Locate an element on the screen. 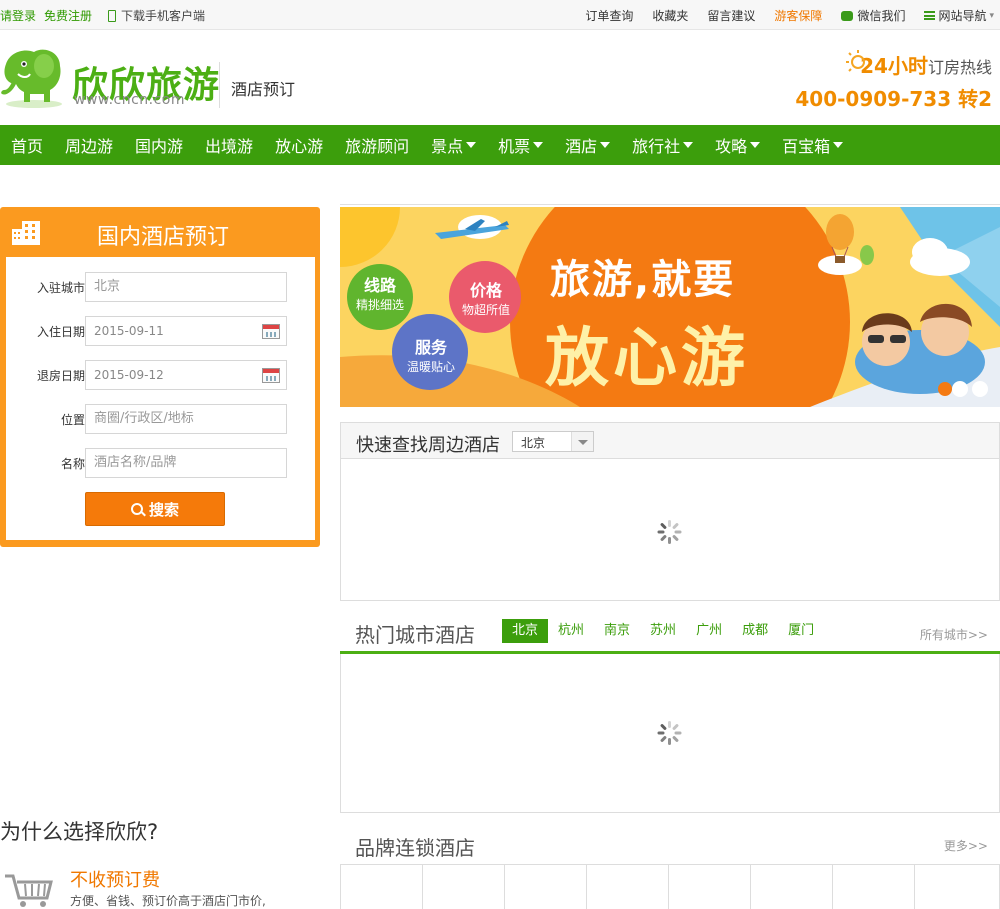  bubble-route: 线路 精挑细选 is located at coordinates (380, 292).